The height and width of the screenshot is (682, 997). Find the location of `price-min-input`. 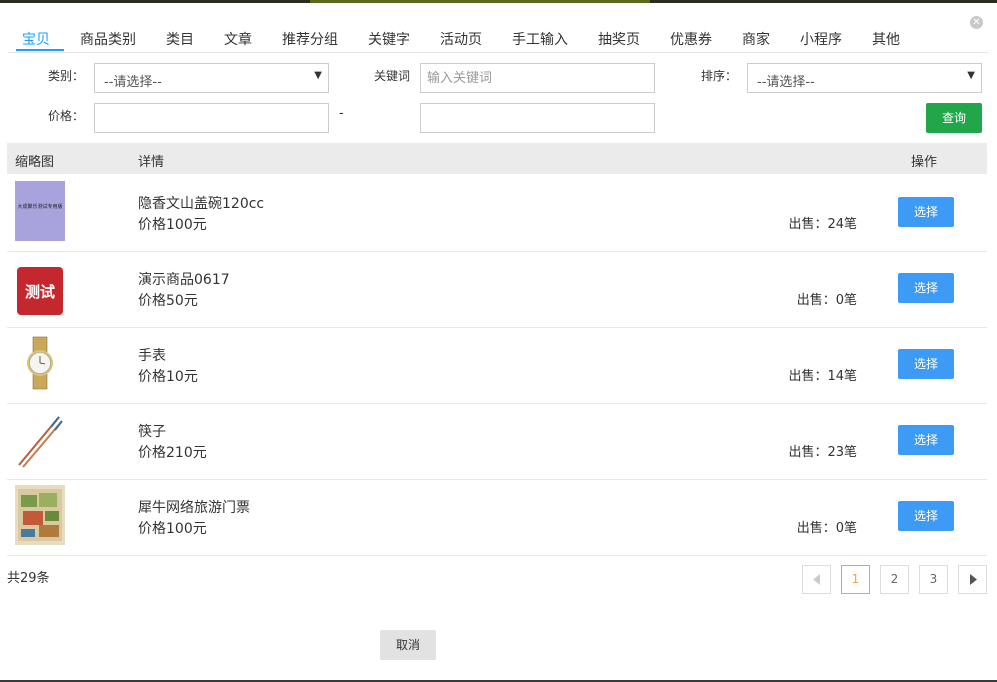

price-min-input is located at coordinates (211, 118).